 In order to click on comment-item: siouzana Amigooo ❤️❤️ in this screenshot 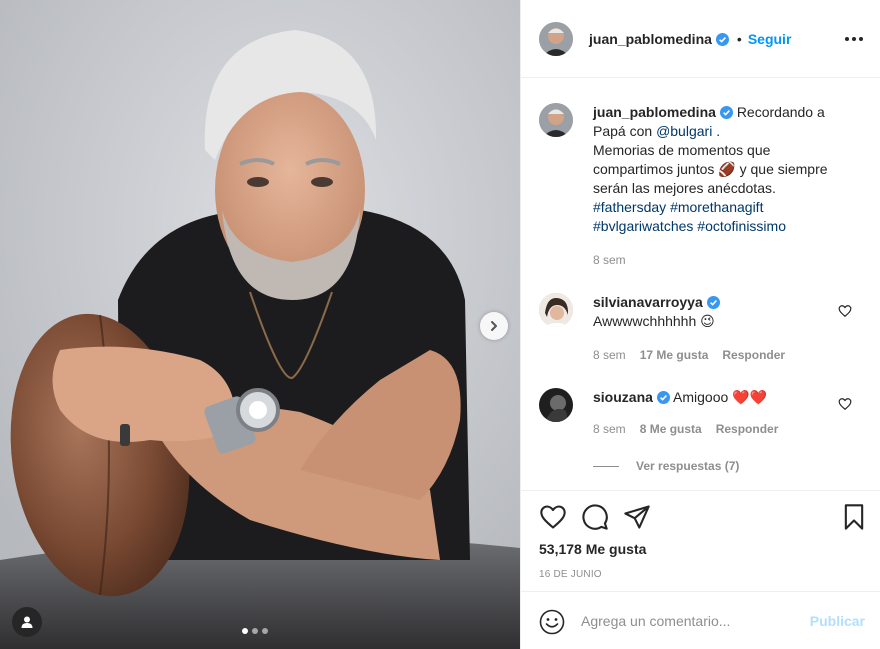, I will do `click(691, 405)`.